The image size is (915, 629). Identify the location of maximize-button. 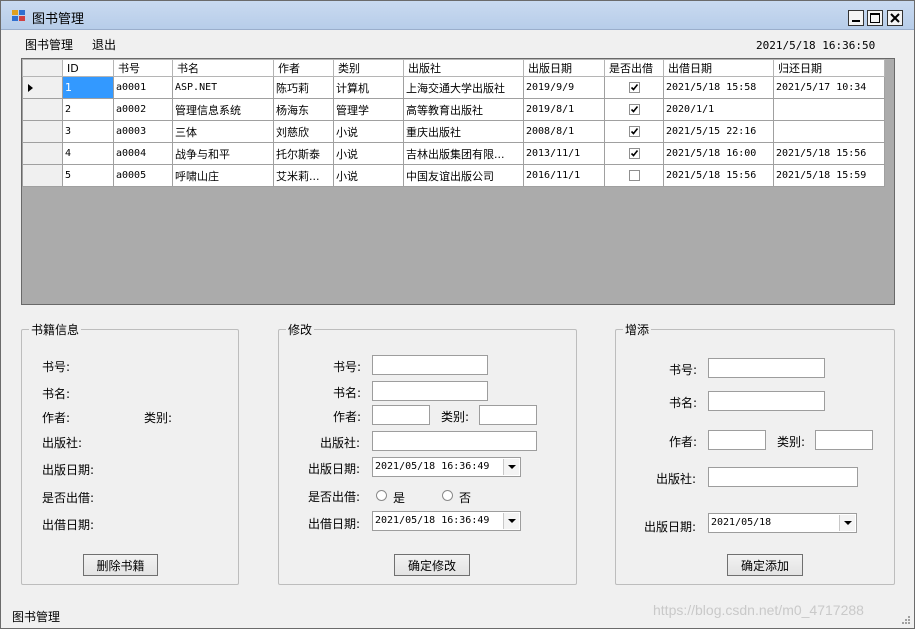
(875, 18).